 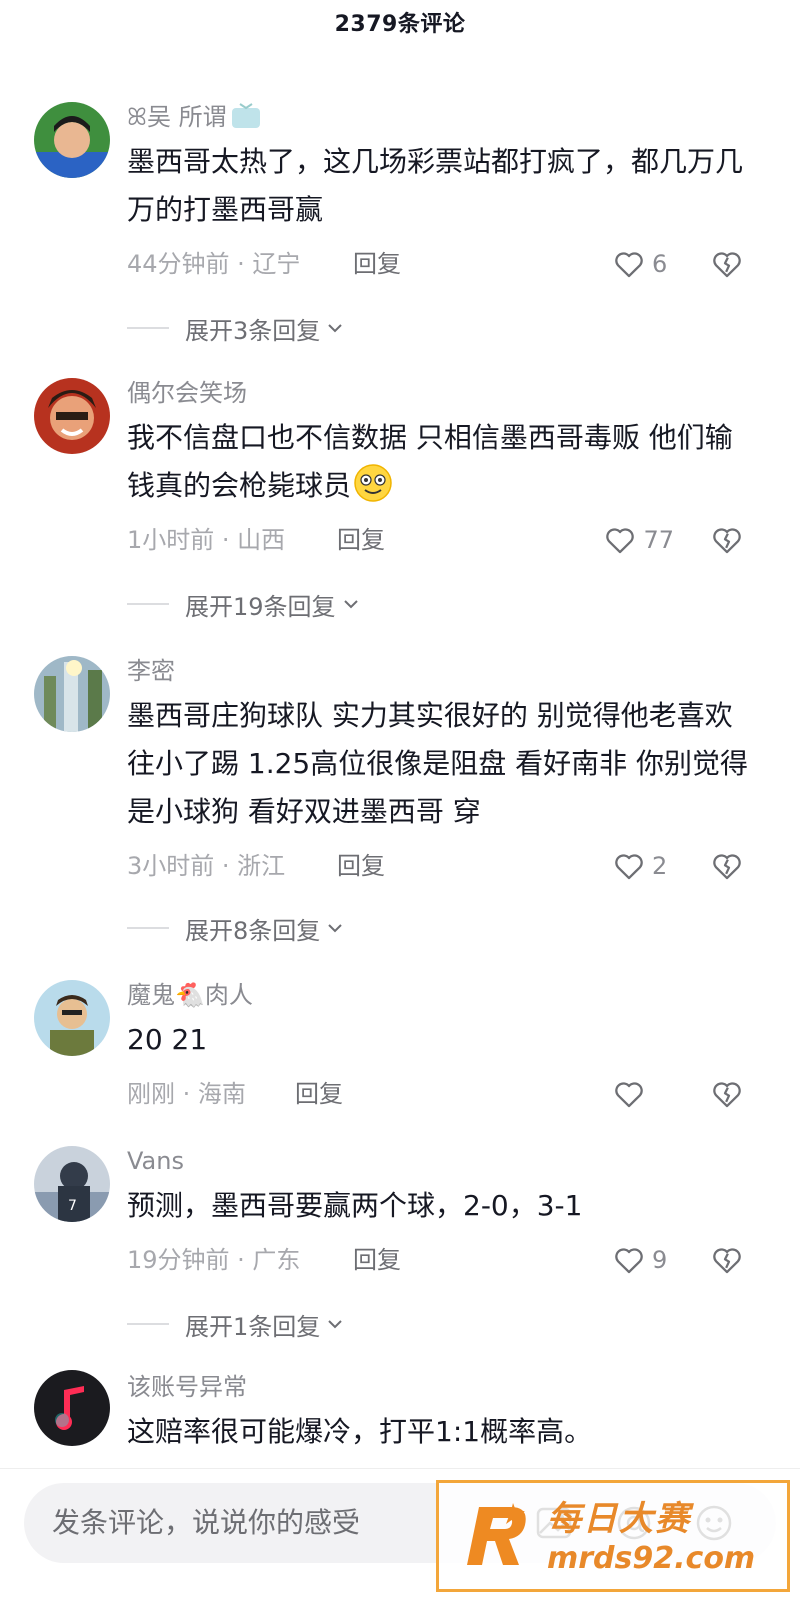 What do you see at coordinates (244, 604) in the screenshot?
I see `expand-replies-button: 展开19条回复` at bounding box center [244, 604].